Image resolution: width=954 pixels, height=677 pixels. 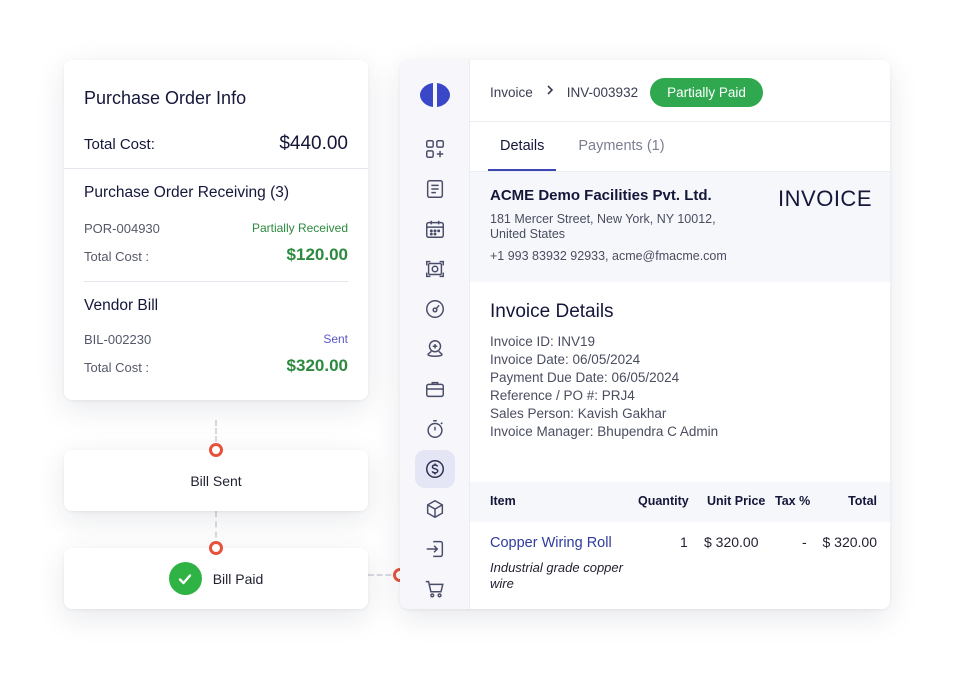 What do you see at coordinates (435, 269) in the screenshot?
I see `scan-icon` at bounding box center [435, 269].